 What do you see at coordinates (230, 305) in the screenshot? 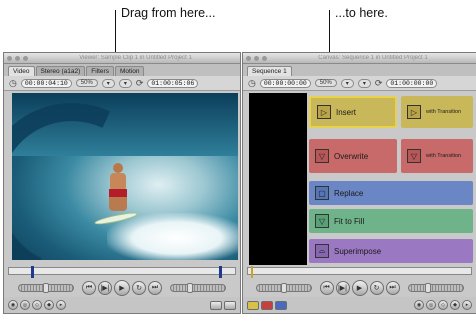
I see `generator-button` at bounding box center [230, 305].